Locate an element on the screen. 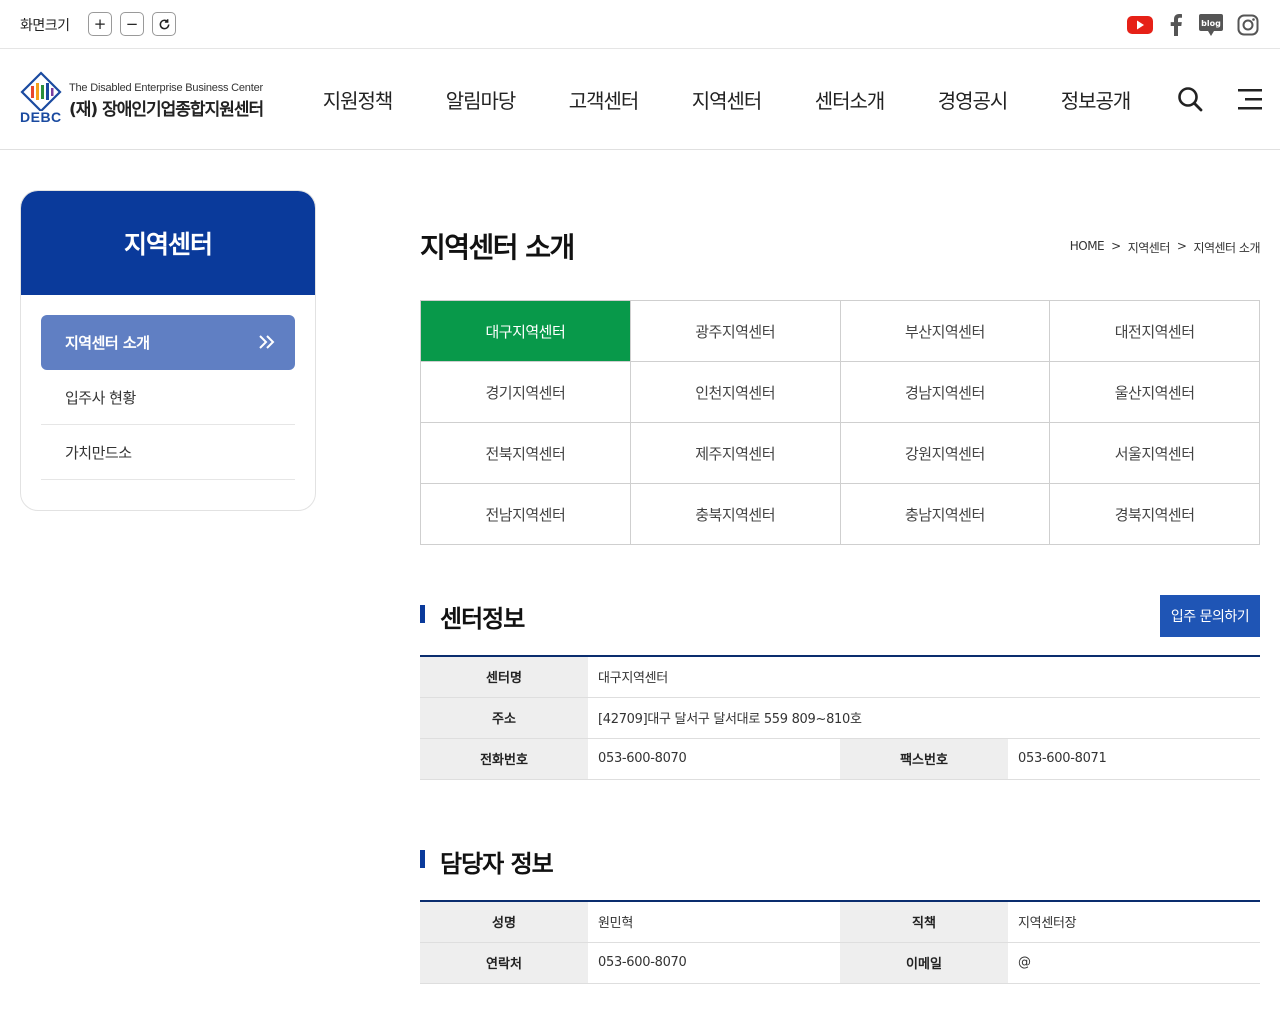 The height and width of the screenshot is (1024, 1280). email-label: 이메일 is located at coordinates (924, 963).